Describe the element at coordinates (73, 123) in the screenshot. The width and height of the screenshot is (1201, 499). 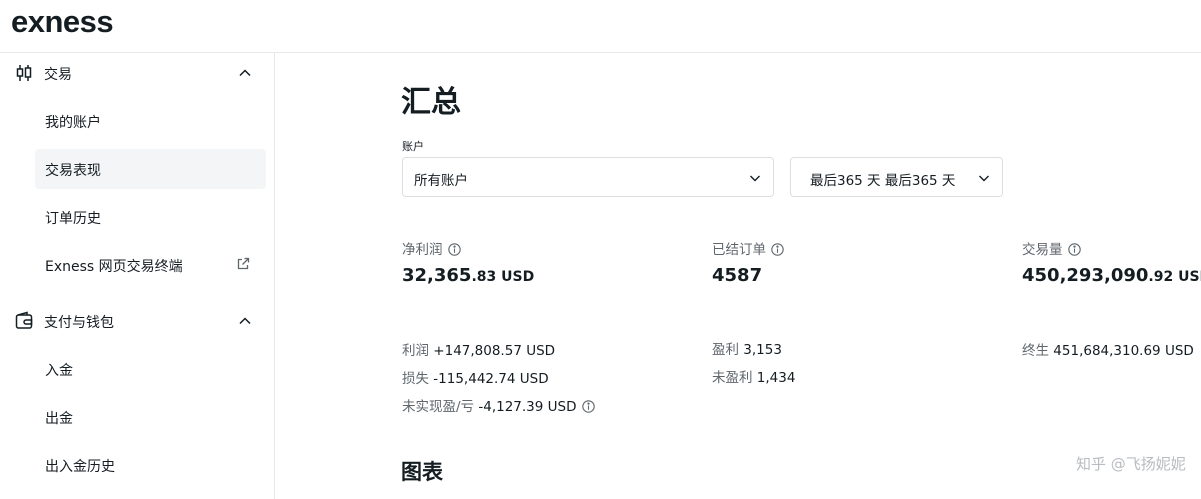
I see `sidebar-item-label: 我的账户` at that location.